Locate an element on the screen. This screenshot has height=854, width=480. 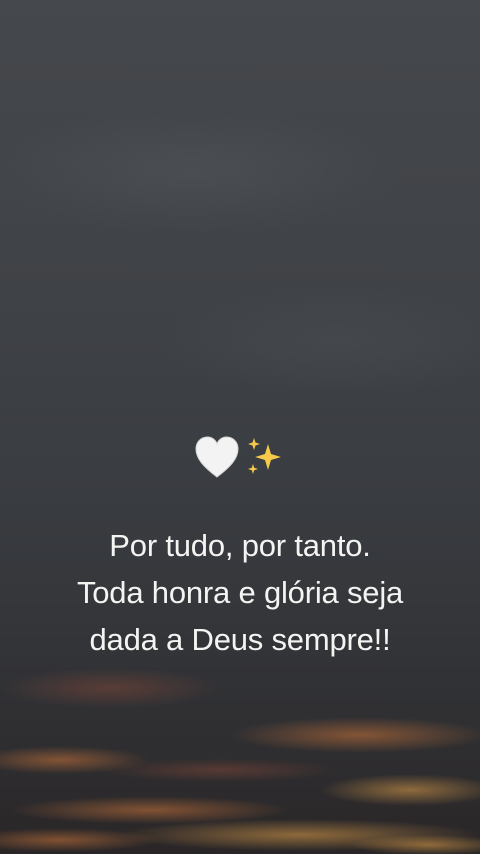
quote-line-1: Por tudo, por tanto. is located at coordinates (240, 545).